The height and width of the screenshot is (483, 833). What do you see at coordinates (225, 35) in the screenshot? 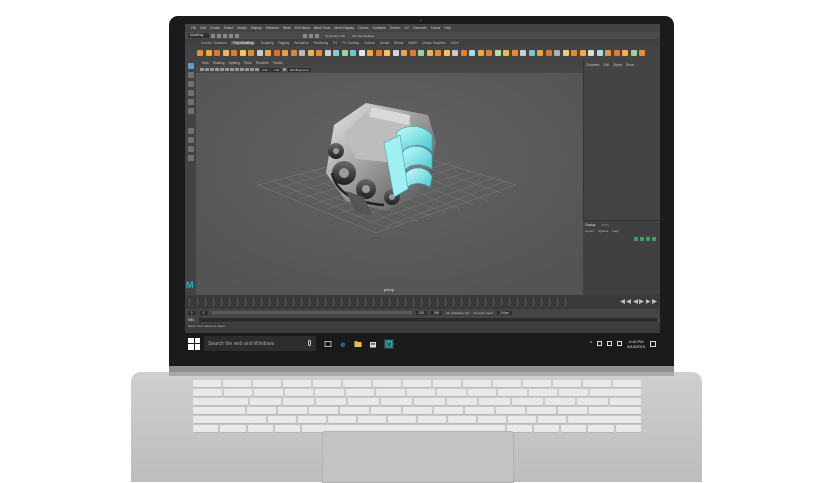
I see `save-scene-icon` at bounding box center [225, 35].